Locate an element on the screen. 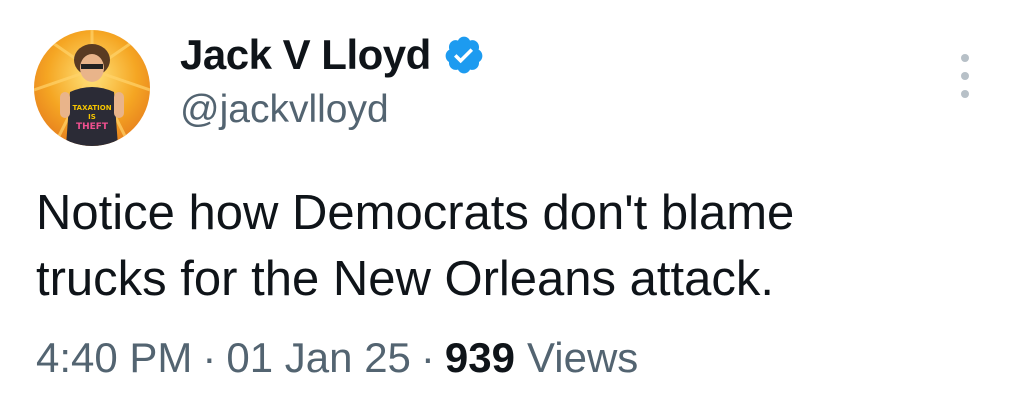  author-avatar: TAXATION IS THEFT is located at coordinates (92, 88).